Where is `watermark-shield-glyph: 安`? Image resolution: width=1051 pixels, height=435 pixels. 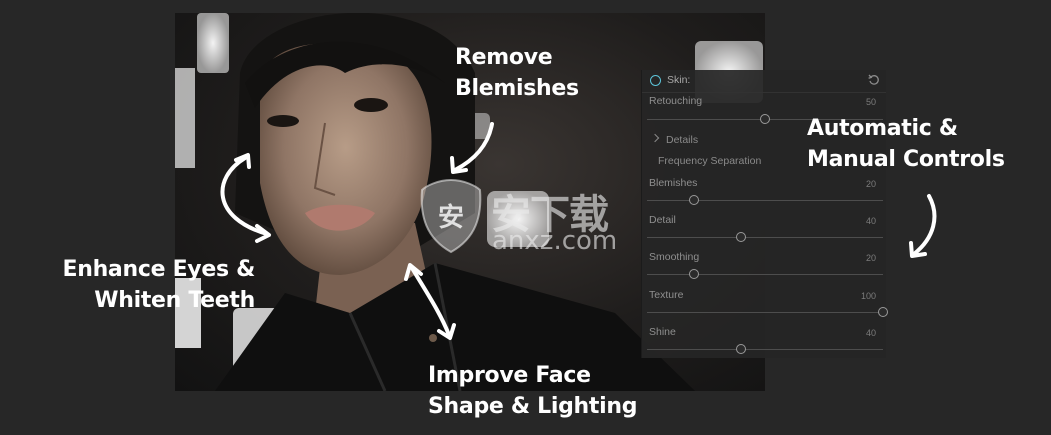
watermark-shield-glyph: 安 is located at coordinates (451, 218).